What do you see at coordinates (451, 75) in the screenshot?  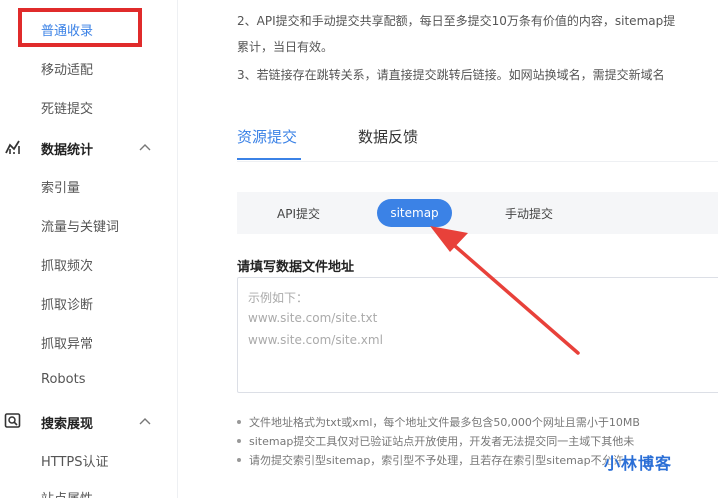 I see `notice-line-3: 3、若链接存在跳转关系，请直接提交跳转后链接。如网站换域名，需提交新域名` at bounding box center [451, 75].